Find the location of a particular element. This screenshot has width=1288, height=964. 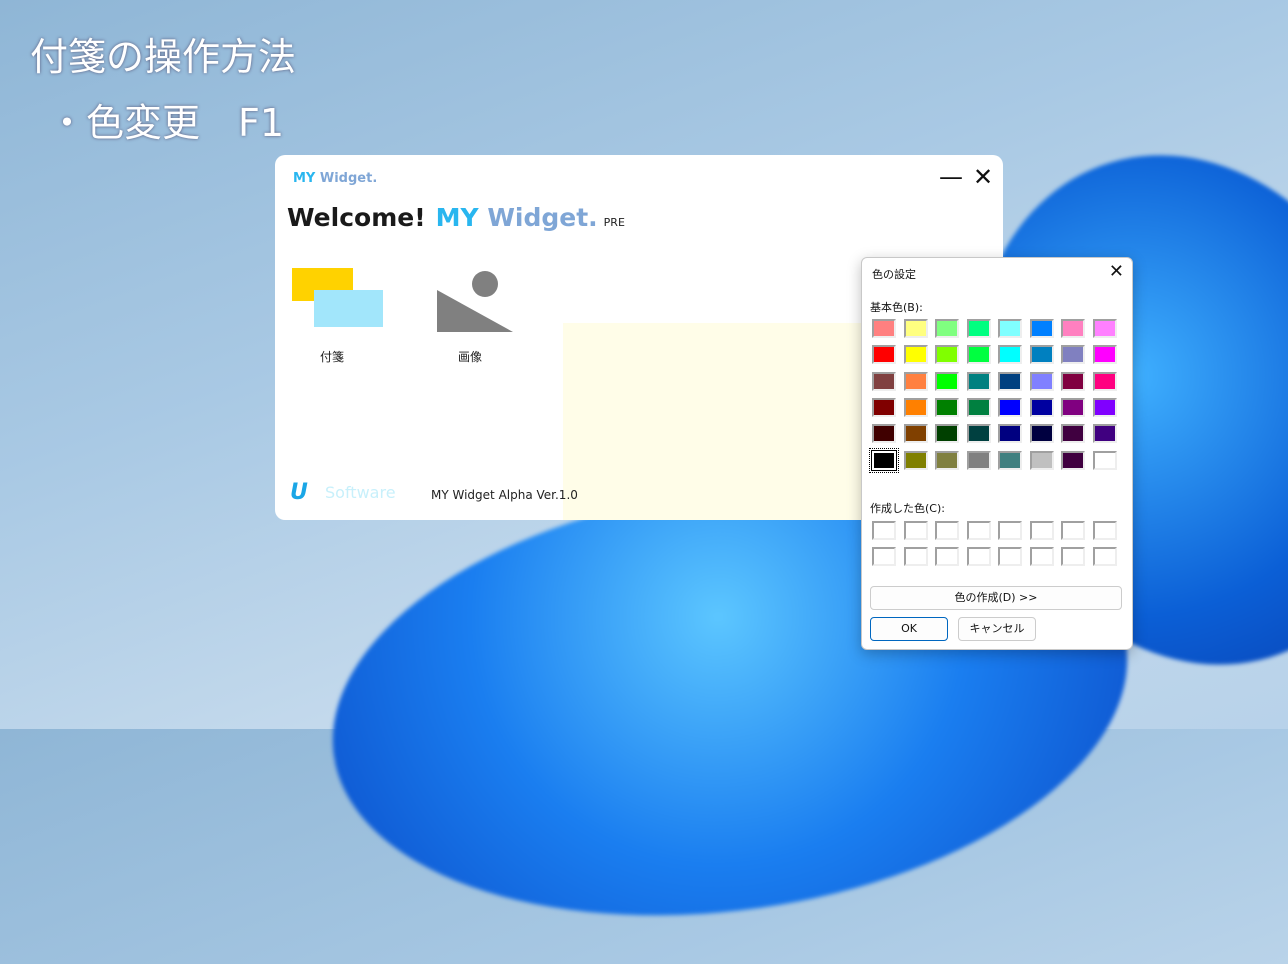

dialog-title: 色の設定 is located at coordinates (894, 274).